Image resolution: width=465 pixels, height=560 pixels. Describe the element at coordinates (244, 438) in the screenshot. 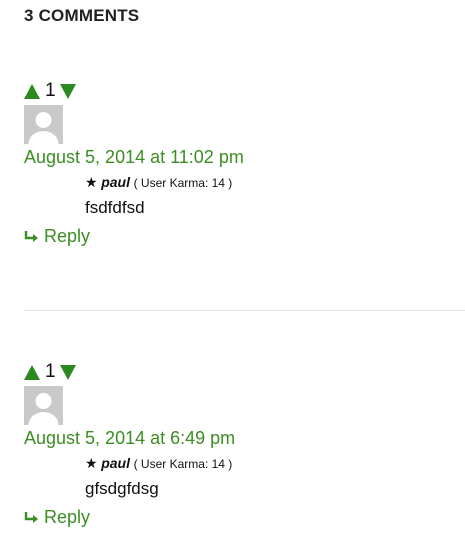

I see `comment-date-link: August 5, 2014 at 6:49 pm` at that location.